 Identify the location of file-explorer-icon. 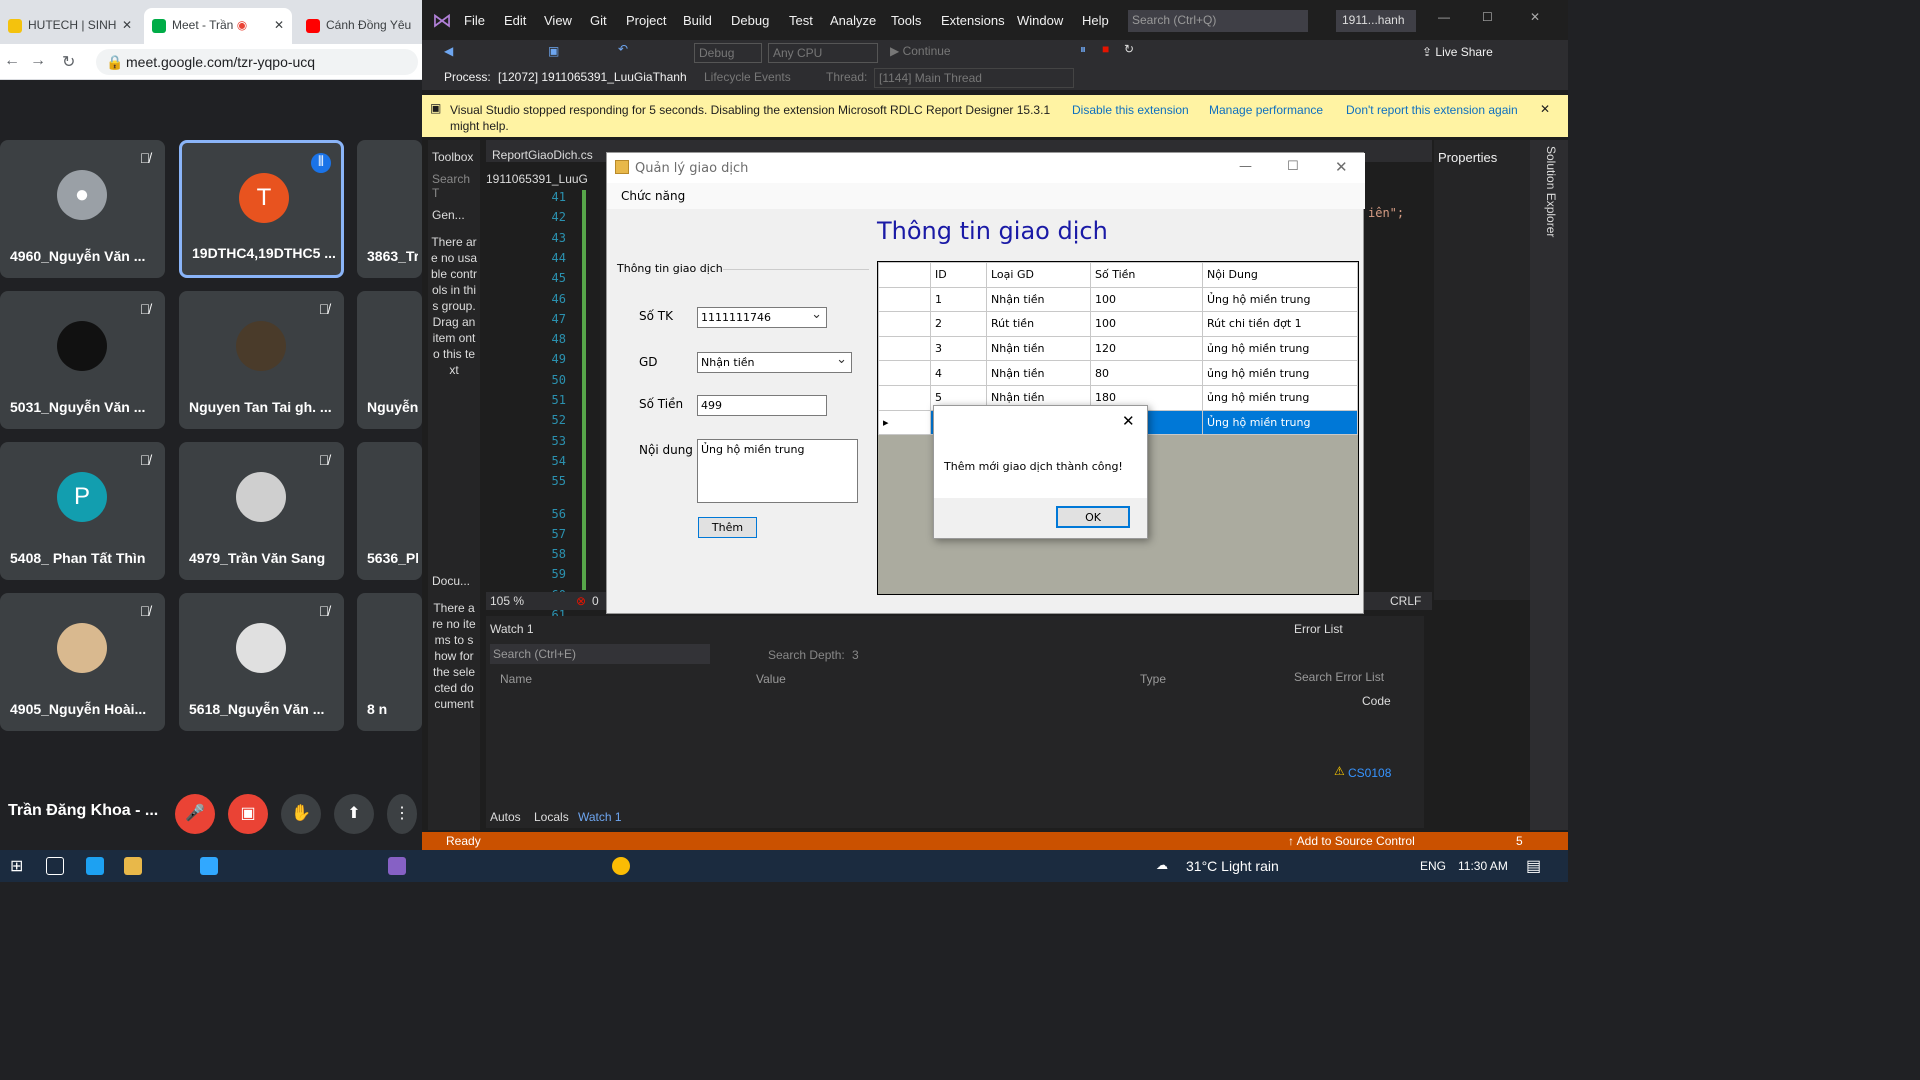
(133, 866).